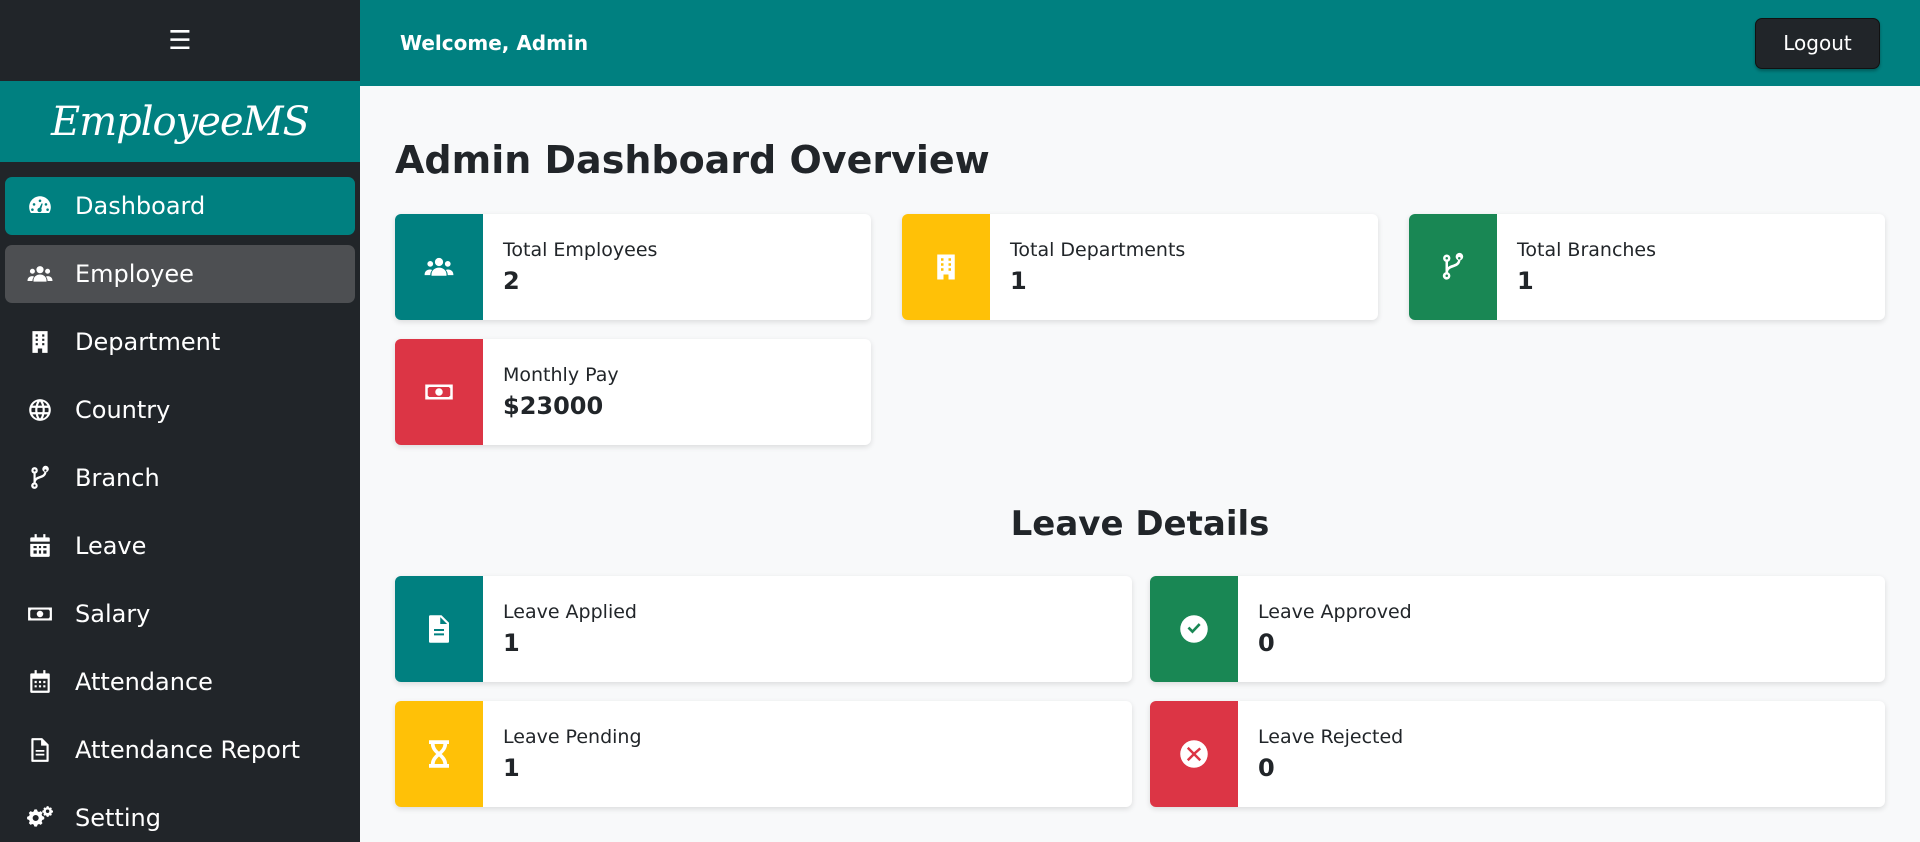 Image resolution: width=1920 pixels, height=842 pixels. Describe the element at coordinates (140, 206) in the screenshot. I see `sidebar-item-label: Dashboard` at that location.